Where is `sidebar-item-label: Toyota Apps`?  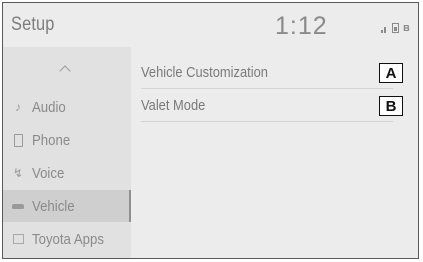
sidebar-item-label: Toyota Apps is located at coordinates (68, 239).